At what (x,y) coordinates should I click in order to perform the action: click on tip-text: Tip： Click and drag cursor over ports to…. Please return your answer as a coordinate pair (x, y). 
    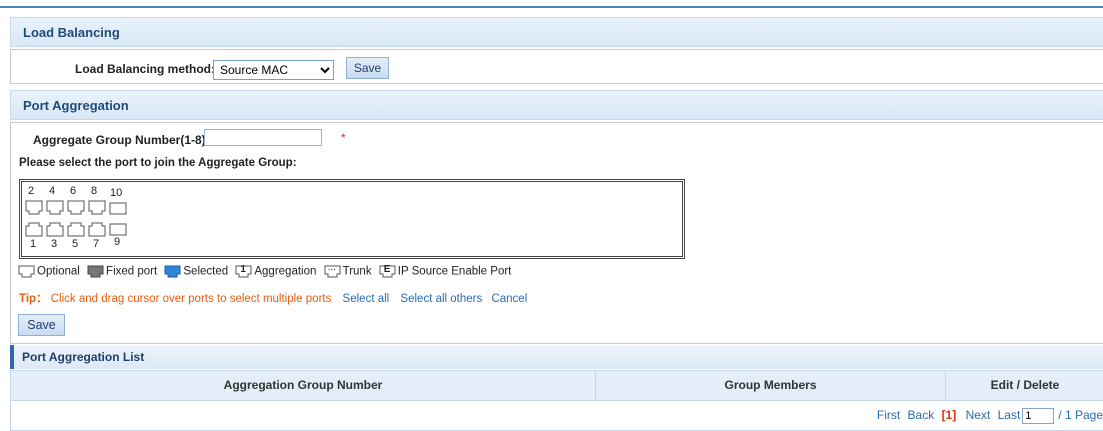
    Looking at the image, I should click on (175, 299).